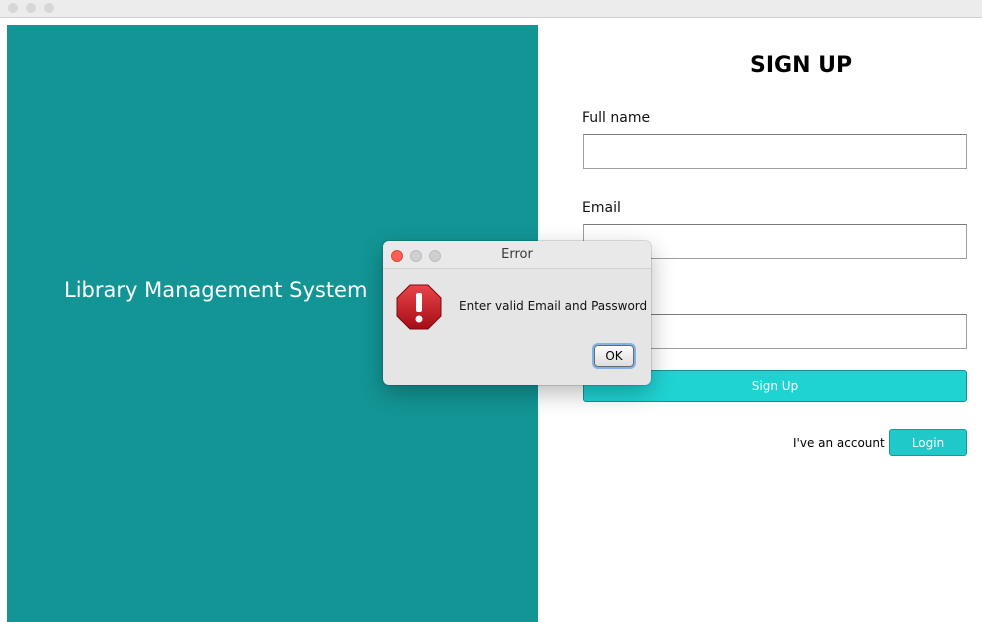 Image resolution: width=982 pixels, height=622 pixels. I want to click on email-label: Email, so click(601, 208).